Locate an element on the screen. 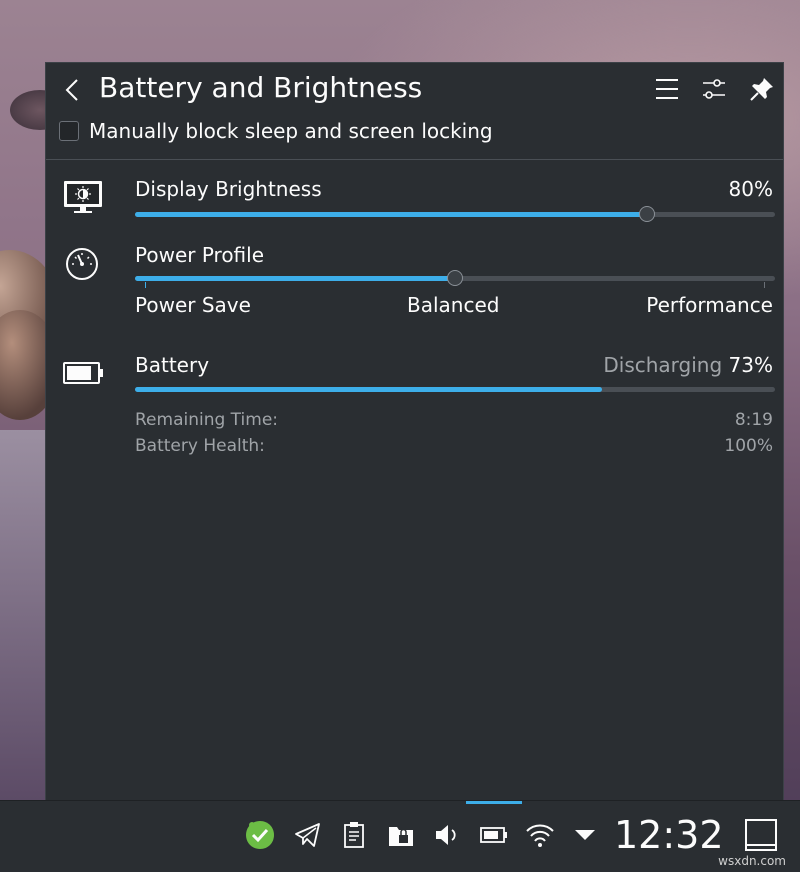  remaining-time-value: 8:19 is located at coordinates (753, 420).